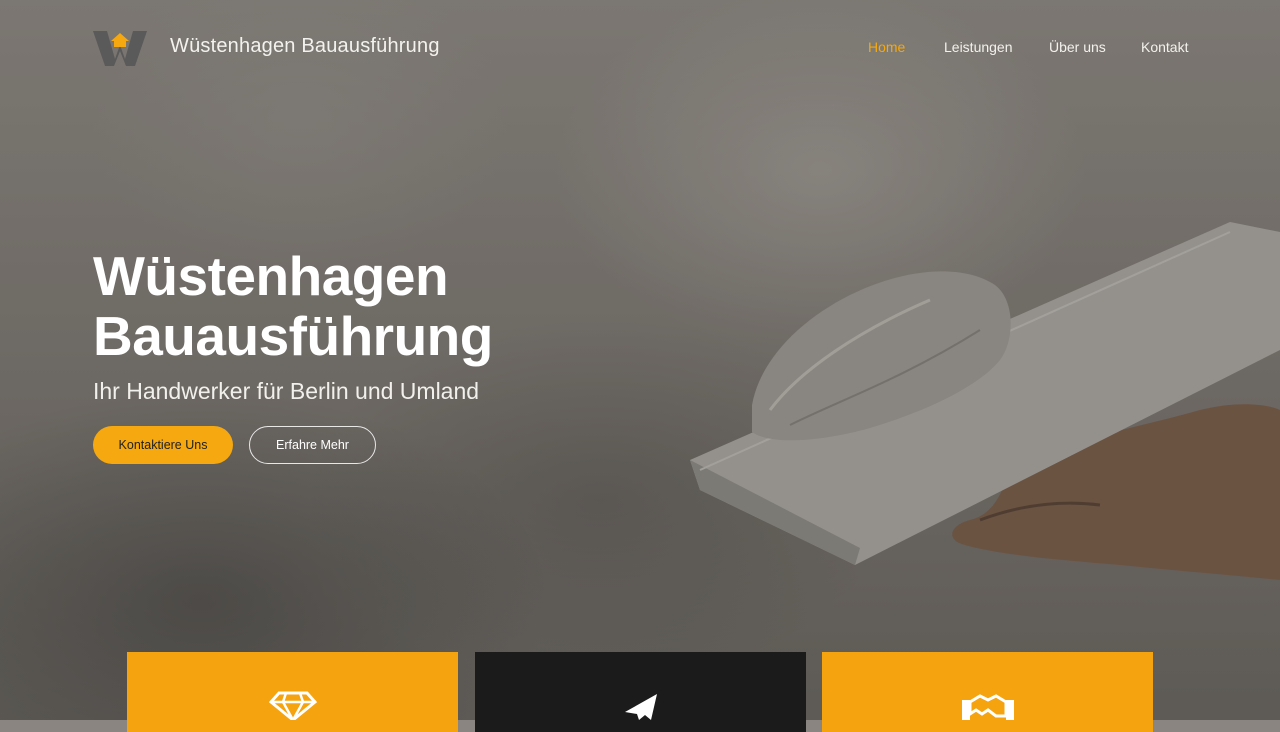  I want to click on diamond-icon, so click(292, 705).